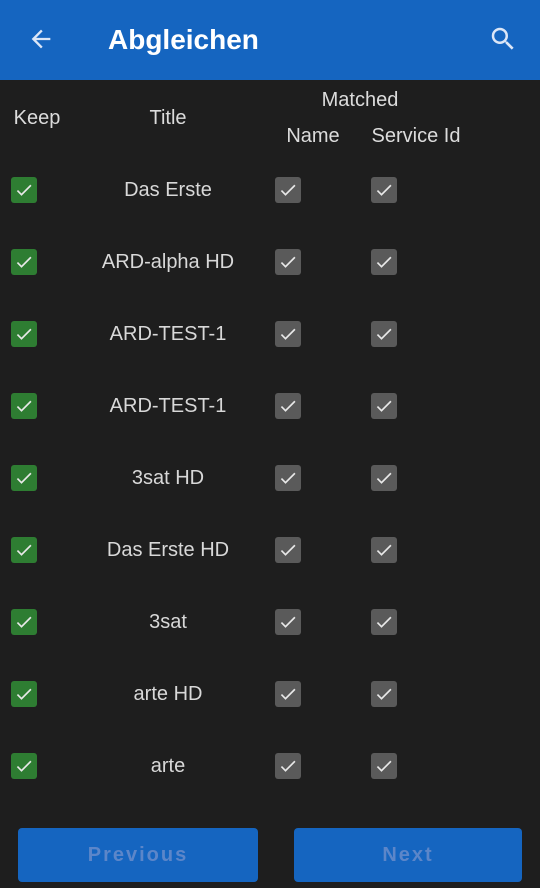 The width and height of the screenshot is (540, 888). What do you see at coordinates (37, 118) in the screenshot?
I see `column-header-keep: Keep` at bounding box center [37, 118].